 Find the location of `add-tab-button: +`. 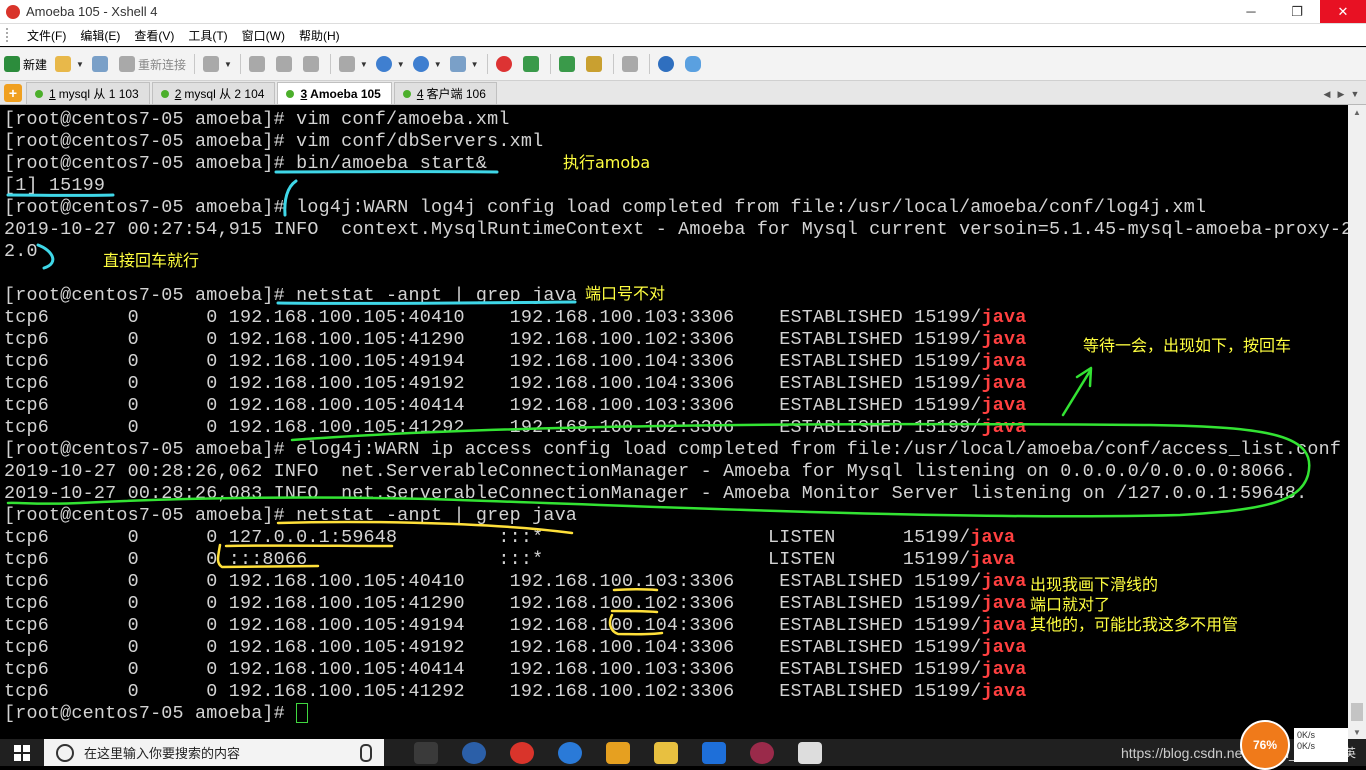

add-tab-button: + is located at coordinates (13, 93).